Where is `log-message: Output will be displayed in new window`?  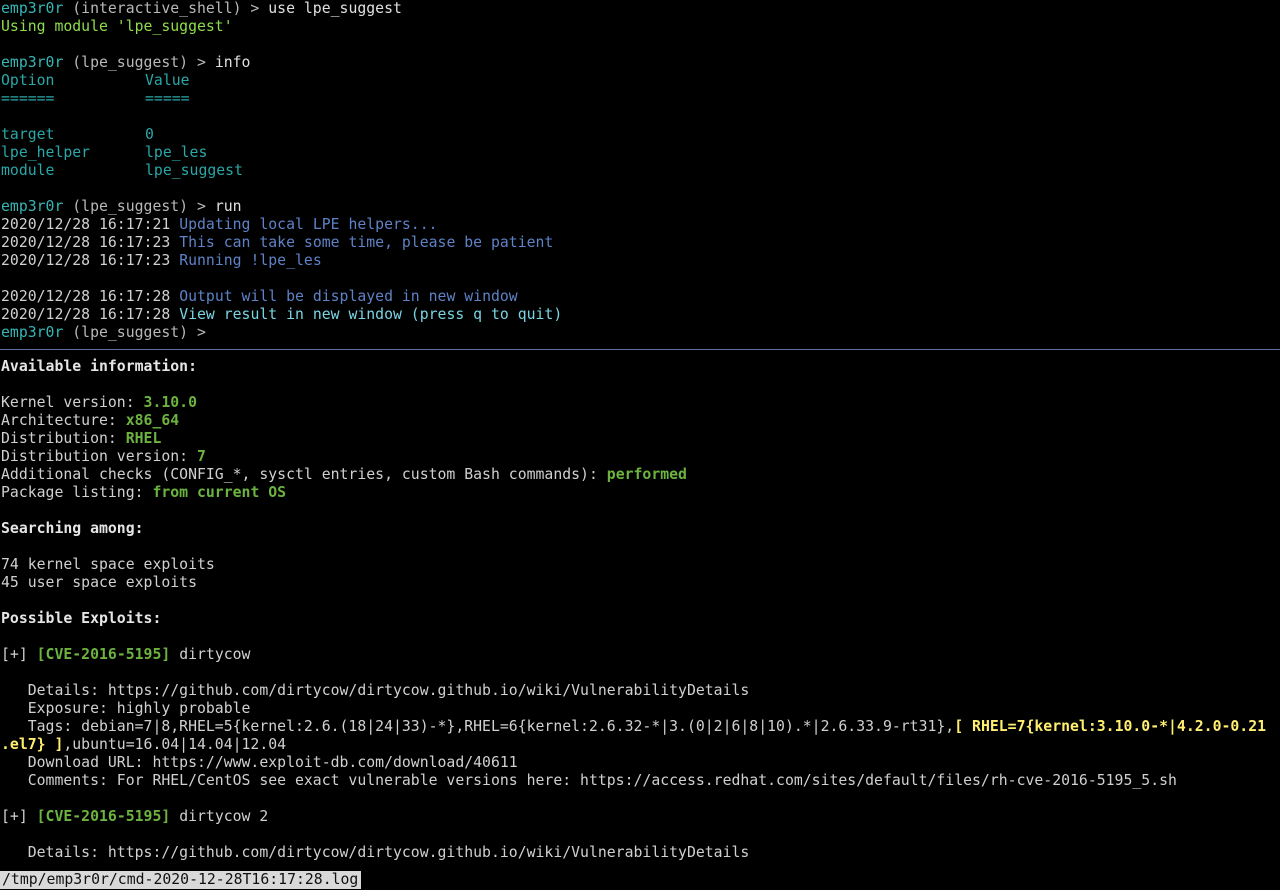
log-message: Output will be displayed in new window is located at coordinates (348, 296).